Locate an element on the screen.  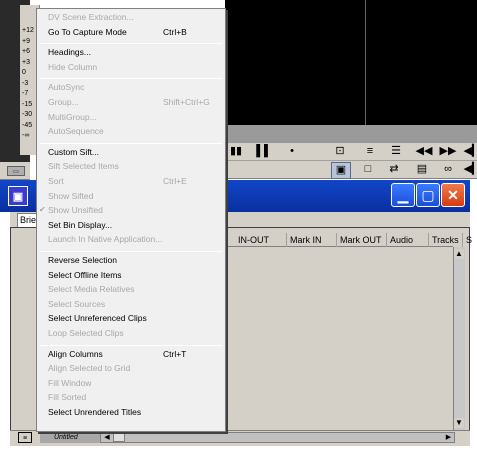
meter-scale-label: +3 is located at coordinates (26, 62).